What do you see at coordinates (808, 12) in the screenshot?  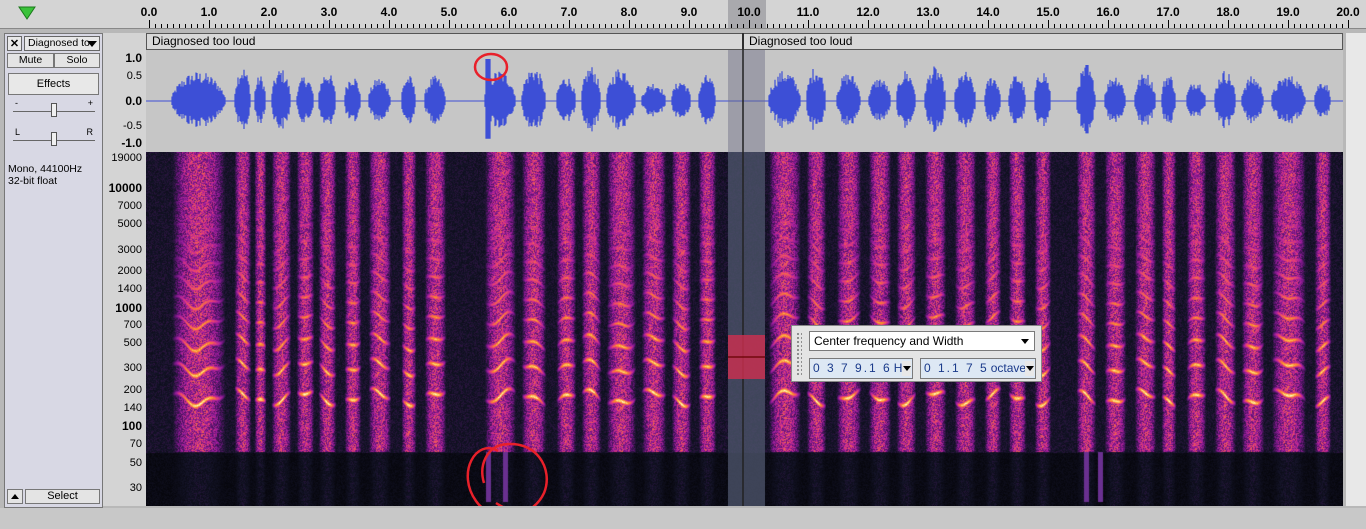 I see `ruler-tick-label: 11.0` at bounding box center [808, 12].